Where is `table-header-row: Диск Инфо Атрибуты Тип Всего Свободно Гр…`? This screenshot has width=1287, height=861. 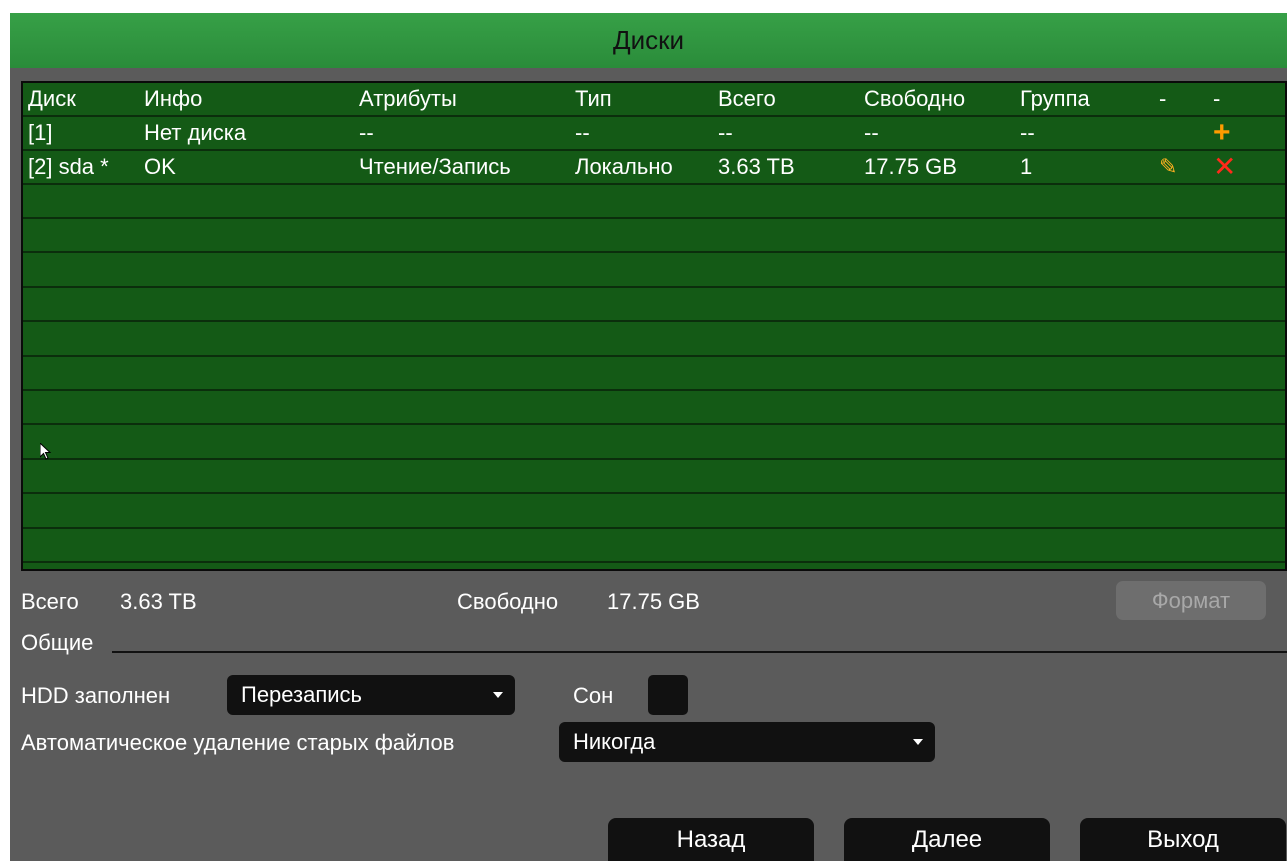
table-header-row: Диск Инфо Атрибуты Тип Всего Свободно Гр… is located at coordinates (654, 100).